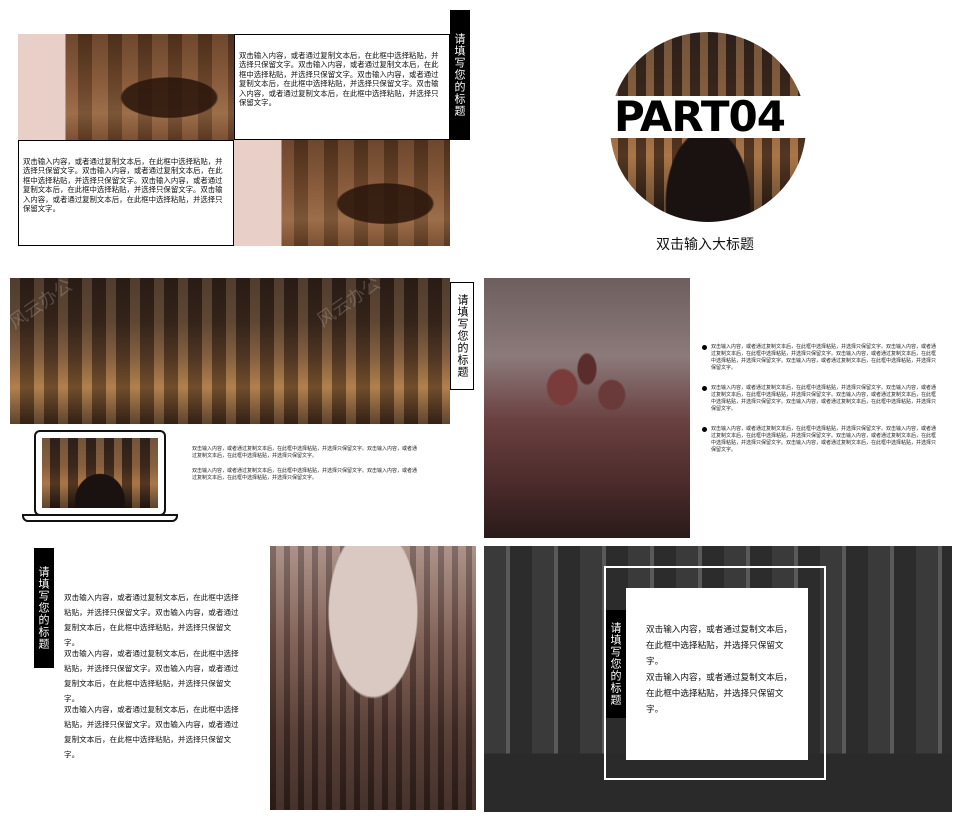  I want to click on laptop-screen, so click(100, 473).